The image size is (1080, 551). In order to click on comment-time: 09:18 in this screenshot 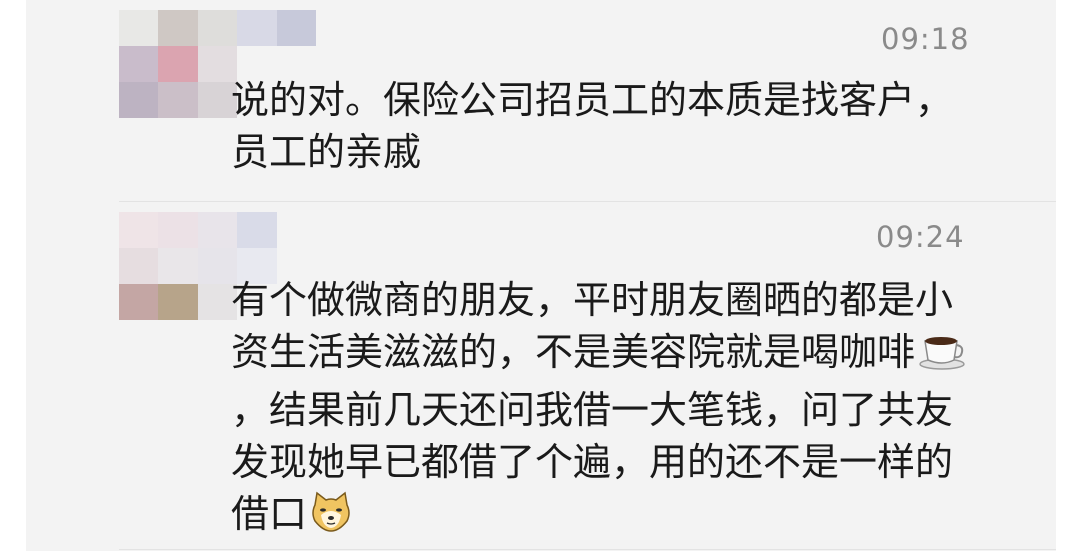, I will do `click(925, 39)`.